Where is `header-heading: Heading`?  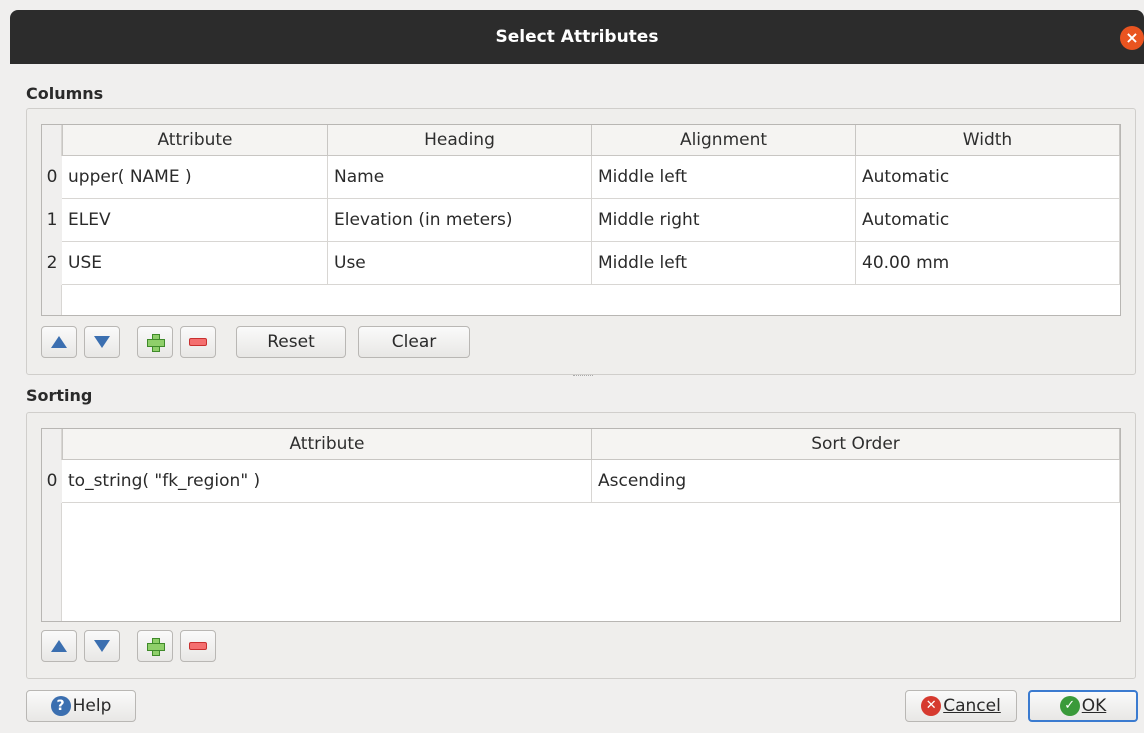
header-heading: Heading is located at coordinates (460, 140).